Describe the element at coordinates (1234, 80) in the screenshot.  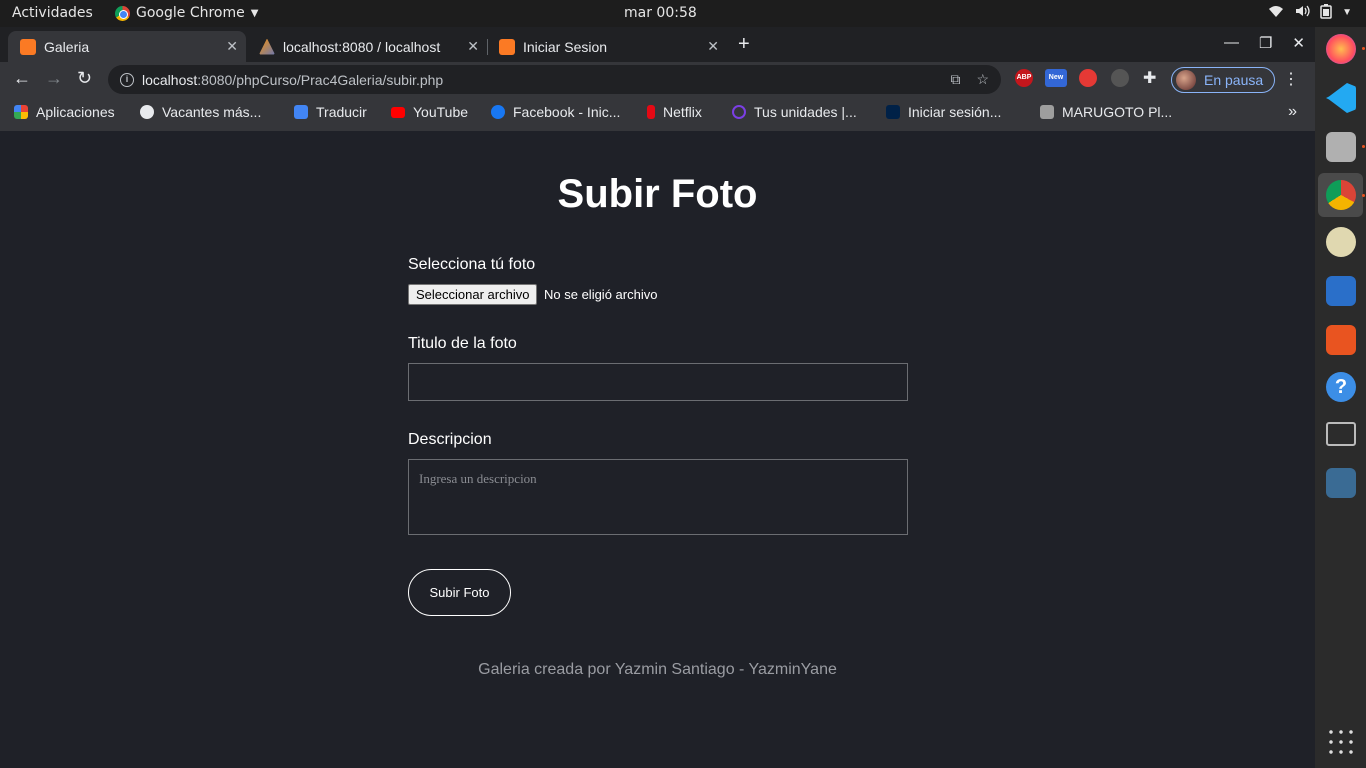
I see `profile-status: En pausa` at that location.